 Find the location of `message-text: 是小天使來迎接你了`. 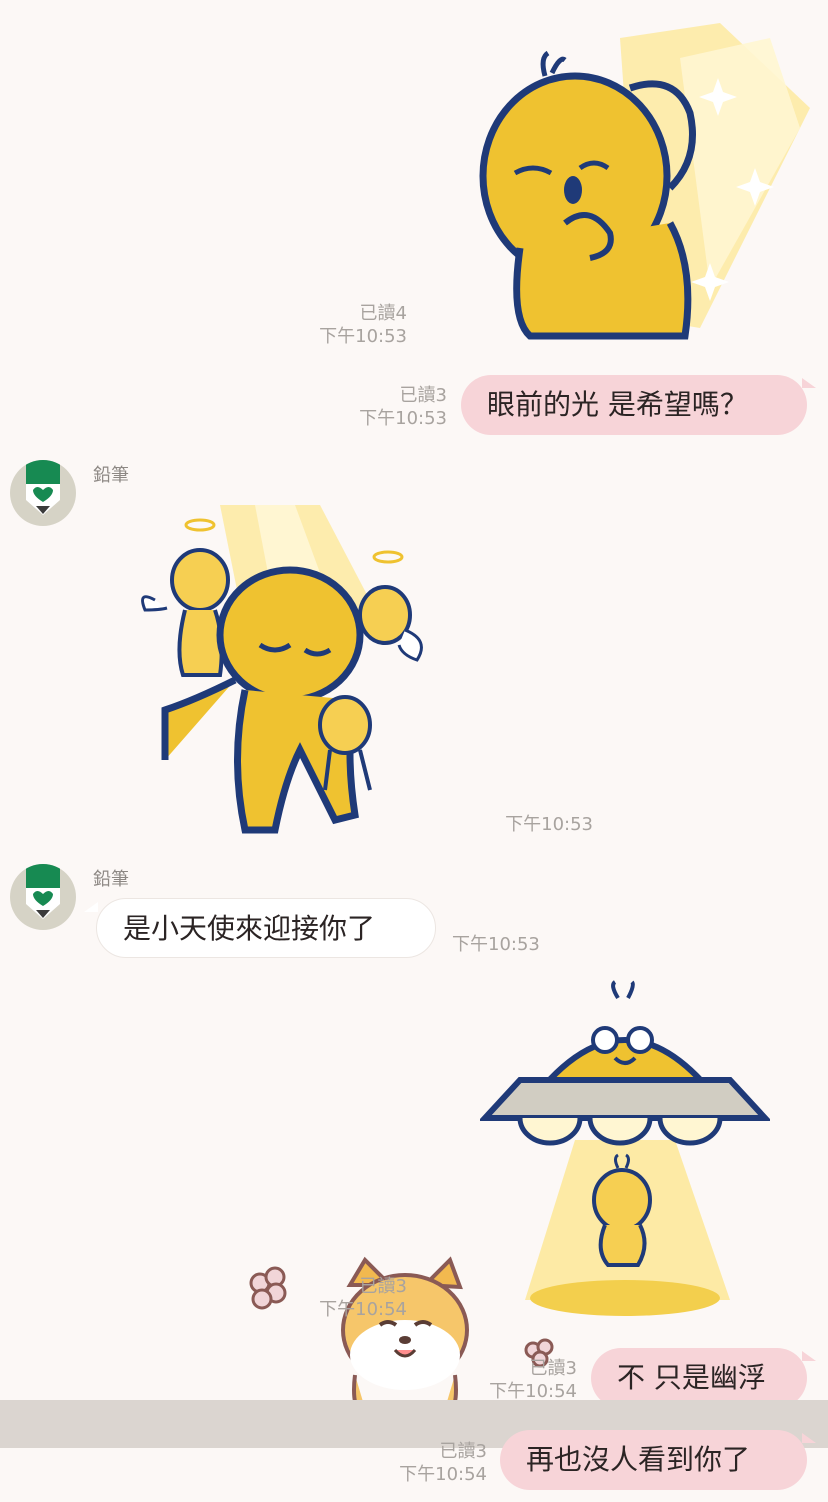

message-text: 是小天使來迎接你了 is located at coordinates (249, 928).